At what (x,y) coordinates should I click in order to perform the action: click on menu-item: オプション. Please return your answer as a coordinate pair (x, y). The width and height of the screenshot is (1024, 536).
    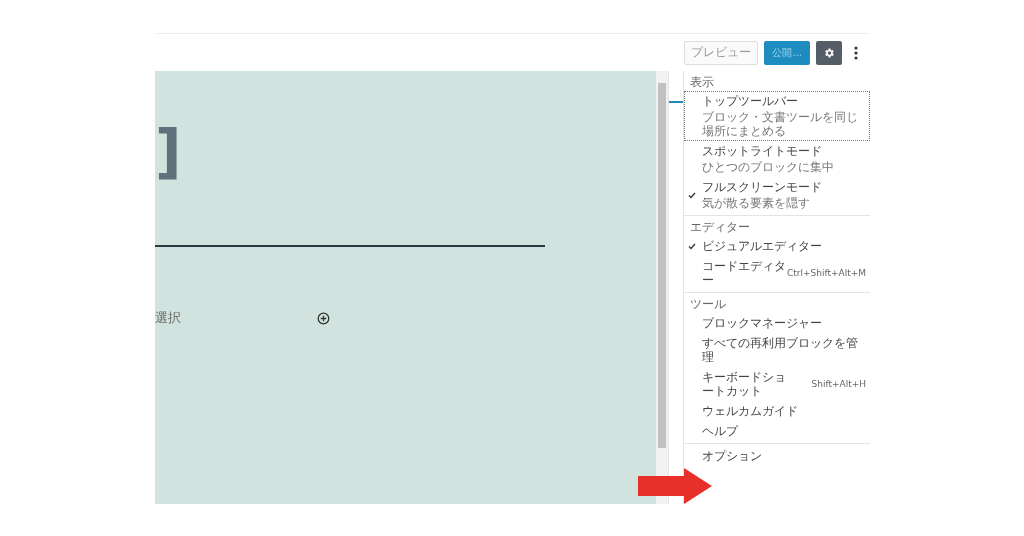
    Looking at the image, I should click on (777, 456).